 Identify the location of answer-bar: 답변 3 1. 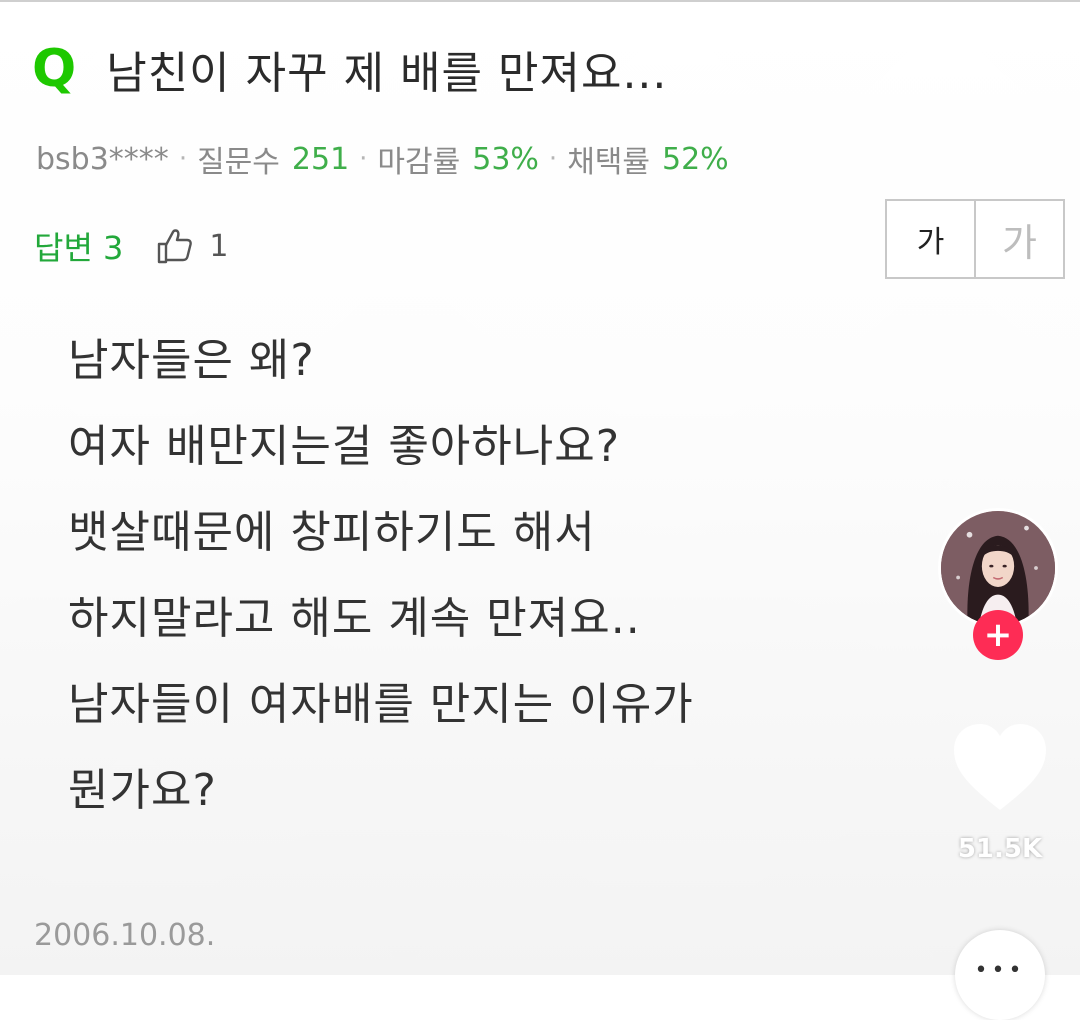
(131, 246).